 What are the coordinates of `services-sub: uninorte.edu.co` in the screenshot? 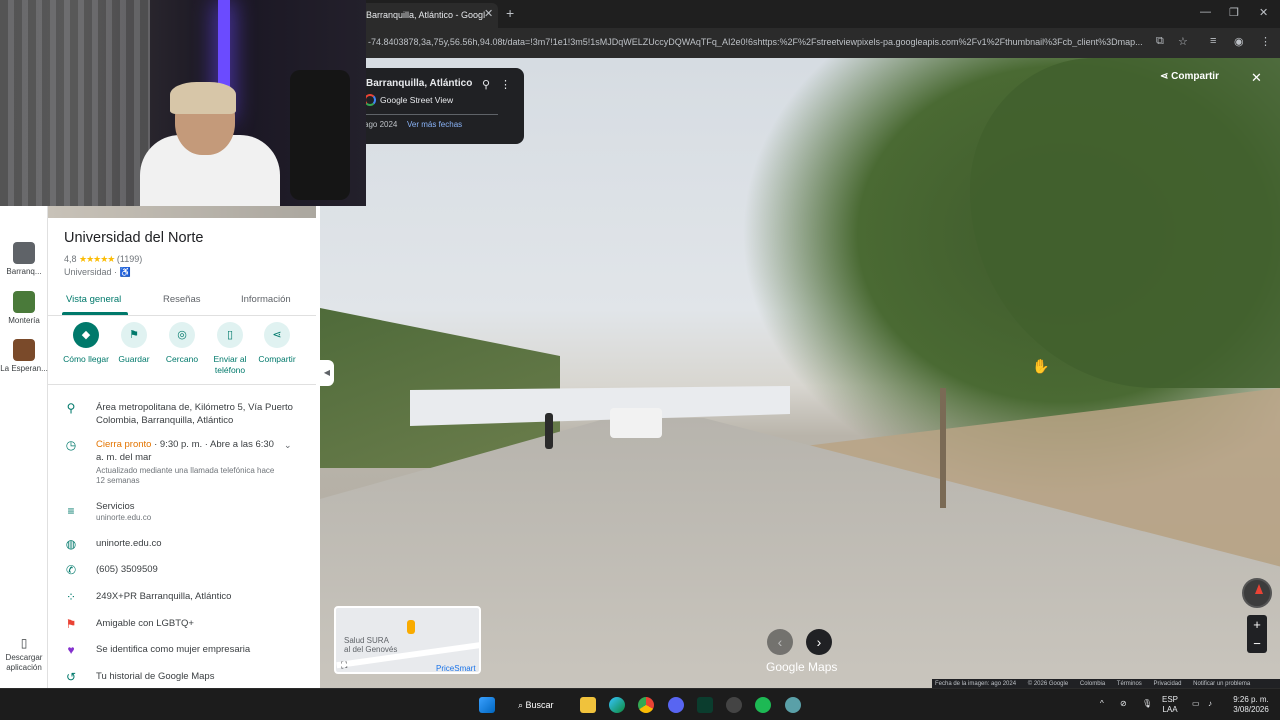 It's located at (124, 517).